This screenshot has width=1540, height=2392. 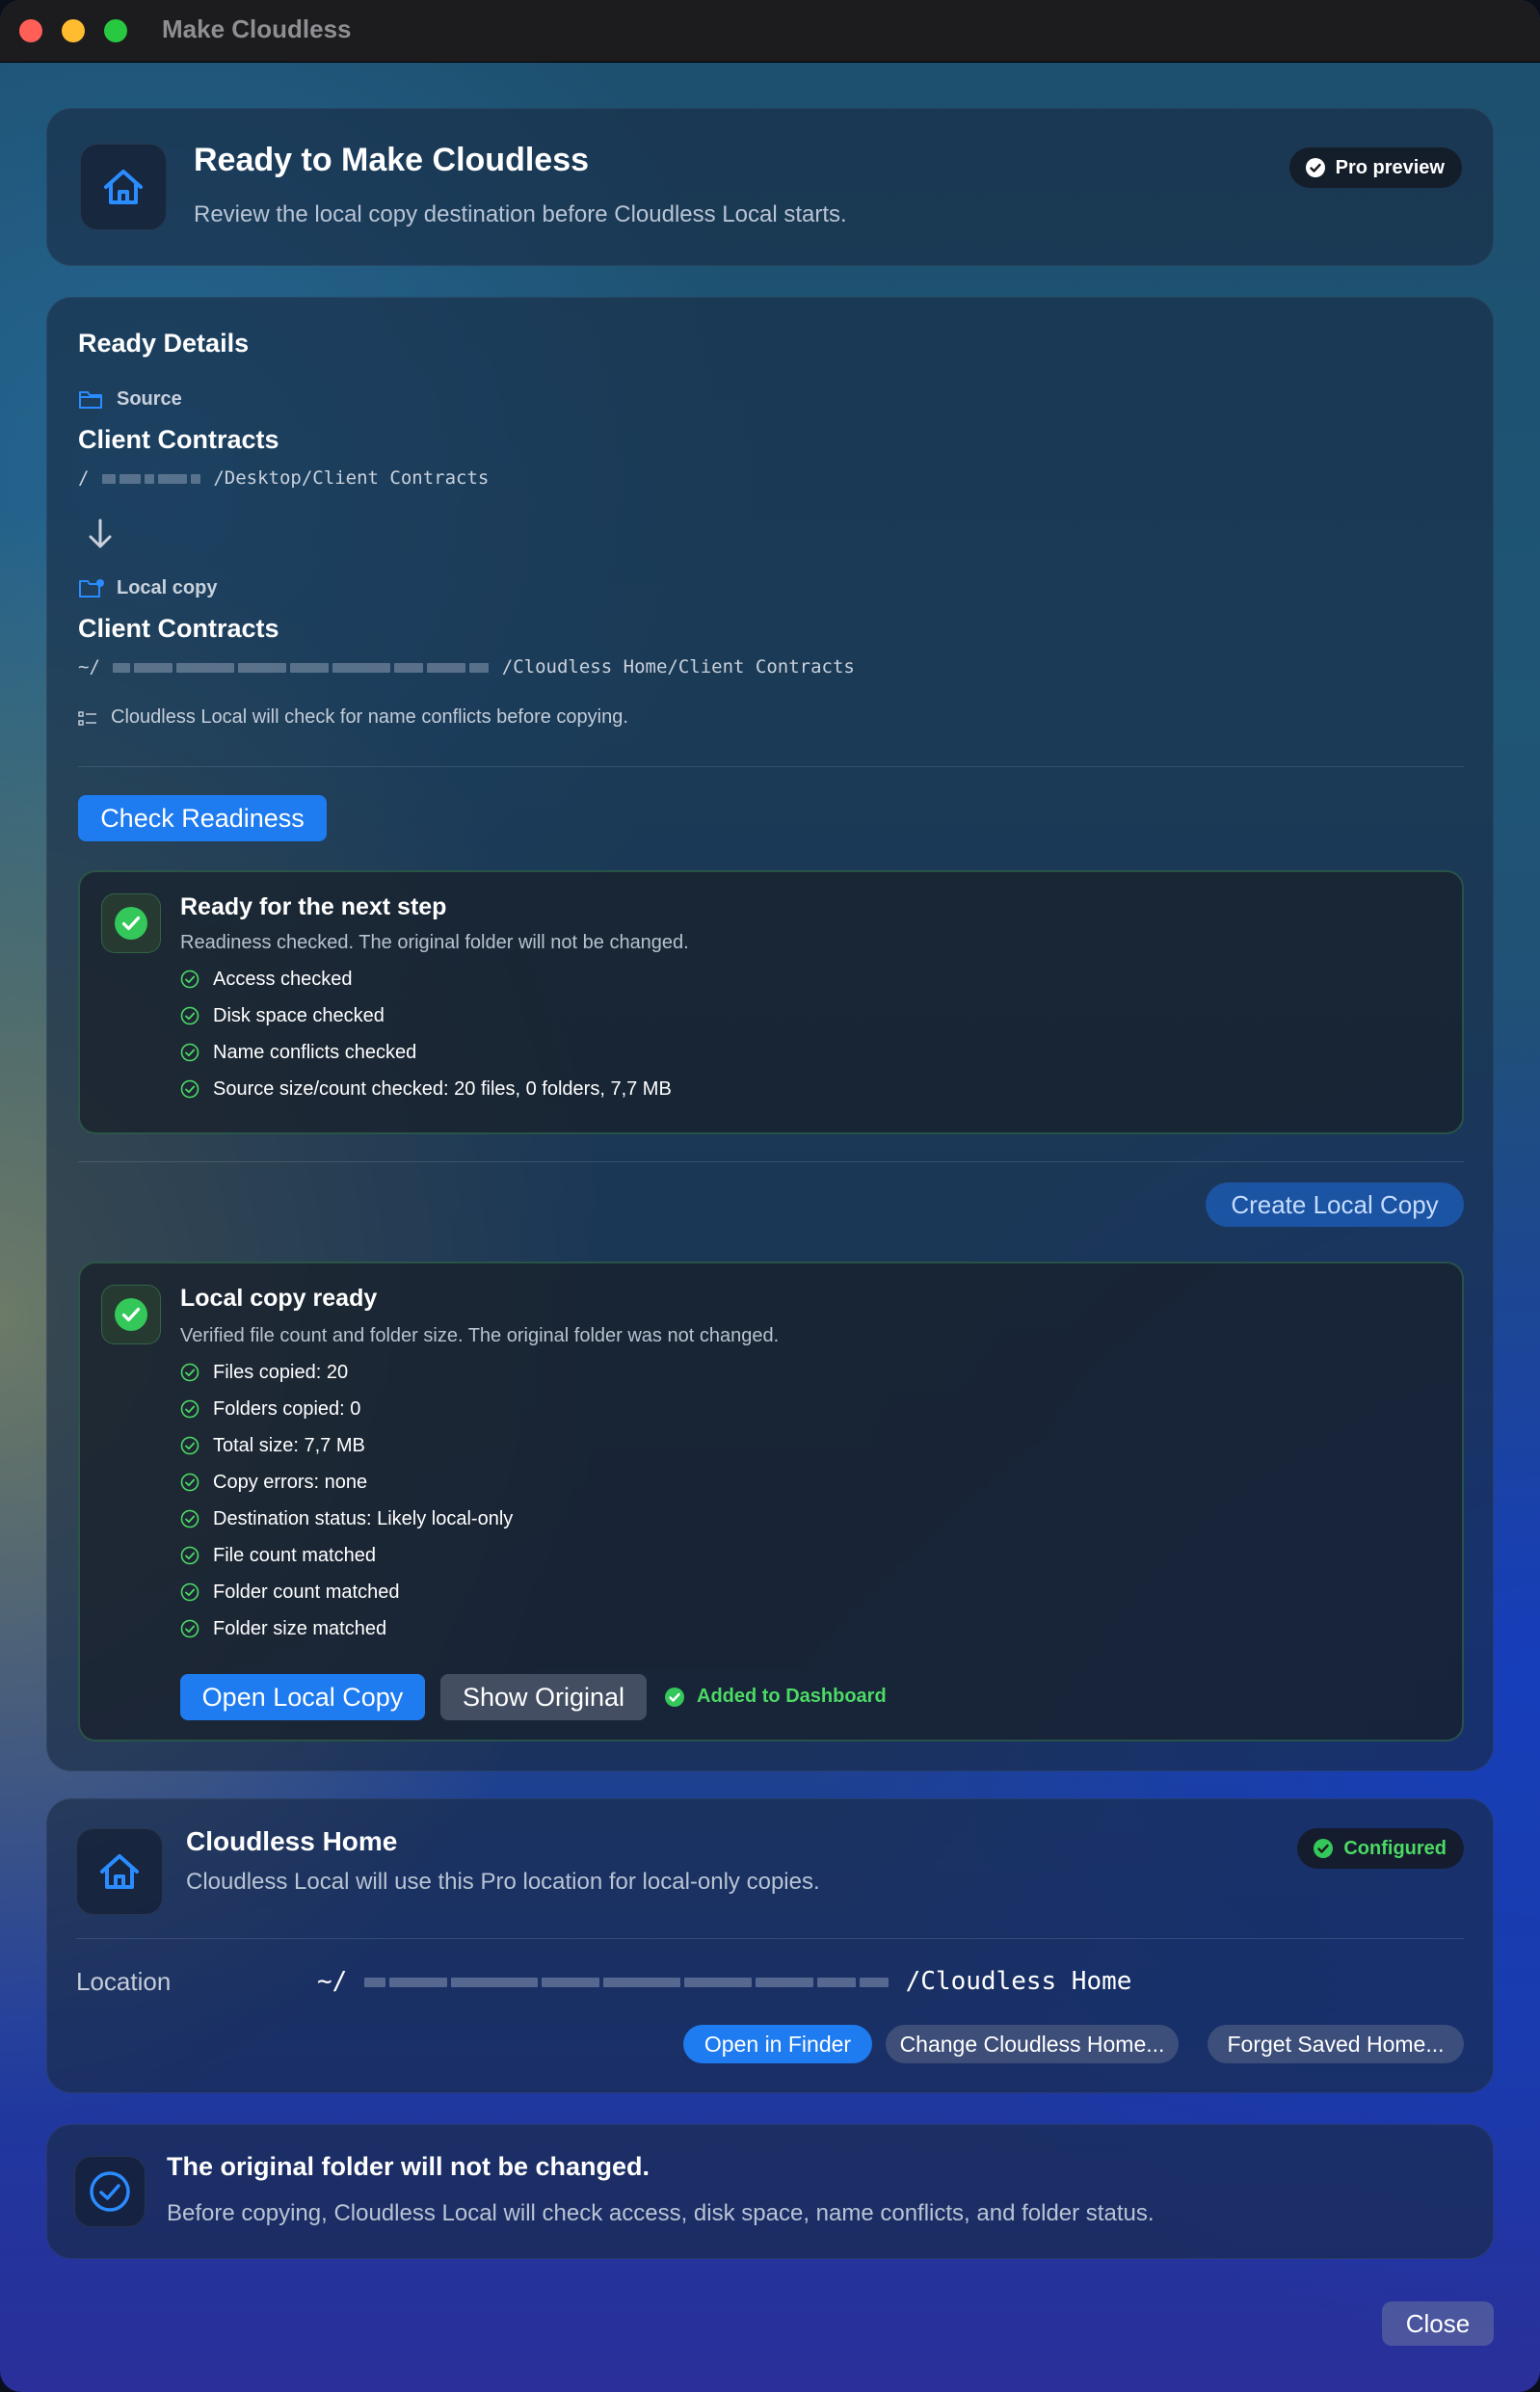 What do you see at coordinates (202, 818) in the screenshot?
I see `check-readiness-button: Check Readiness` at bounding box center [202, 818].